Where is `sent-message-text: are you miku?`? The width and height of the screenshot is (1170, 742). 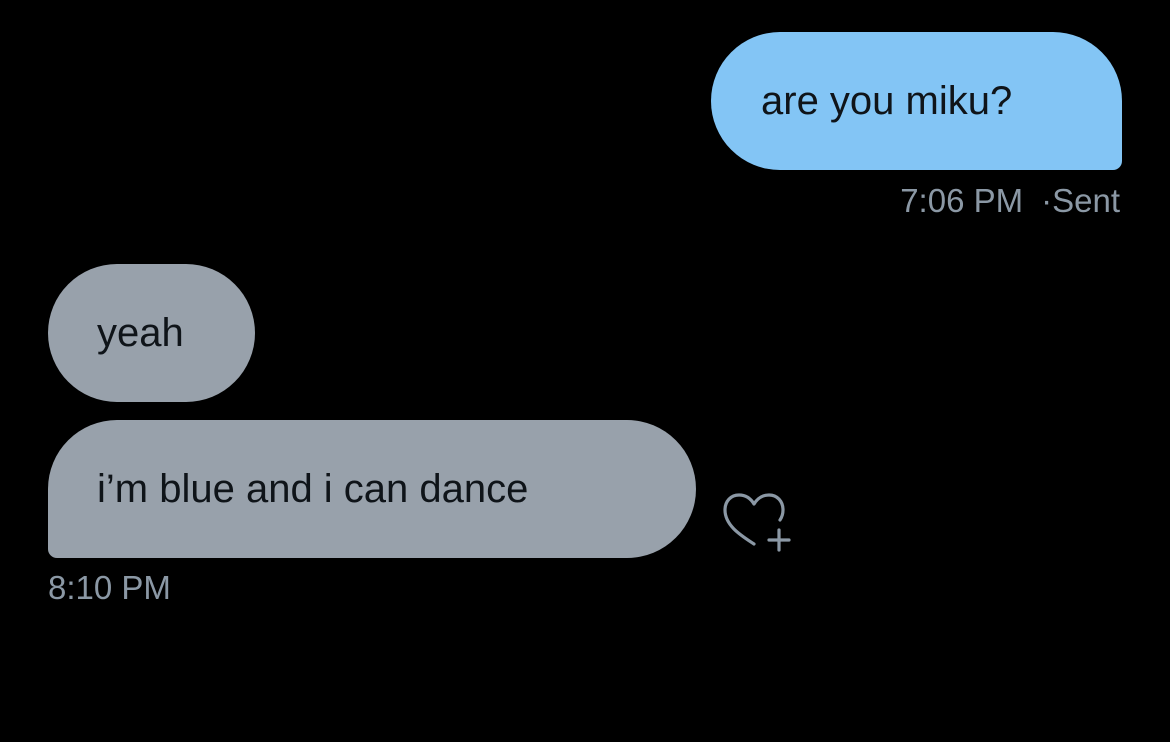 sent-message-text: are you miku? is located at coordinates (887, 100).